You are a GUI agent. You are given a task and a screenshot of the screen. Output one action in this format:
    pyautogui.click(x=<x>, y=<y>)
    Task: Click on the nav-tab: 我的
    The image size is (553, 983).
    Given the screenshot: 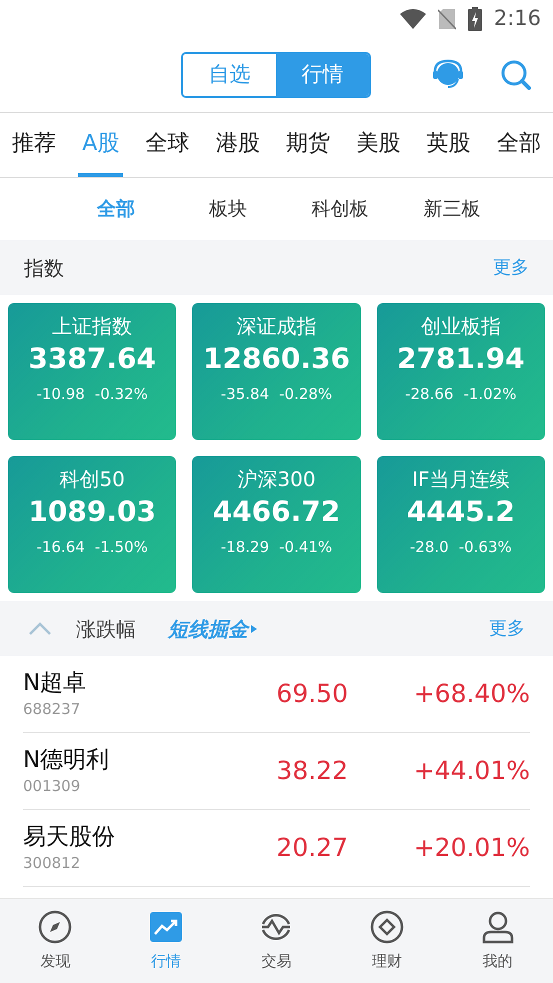 What is the action you would take?
    pyautogui.click(x=498, y=941)
    